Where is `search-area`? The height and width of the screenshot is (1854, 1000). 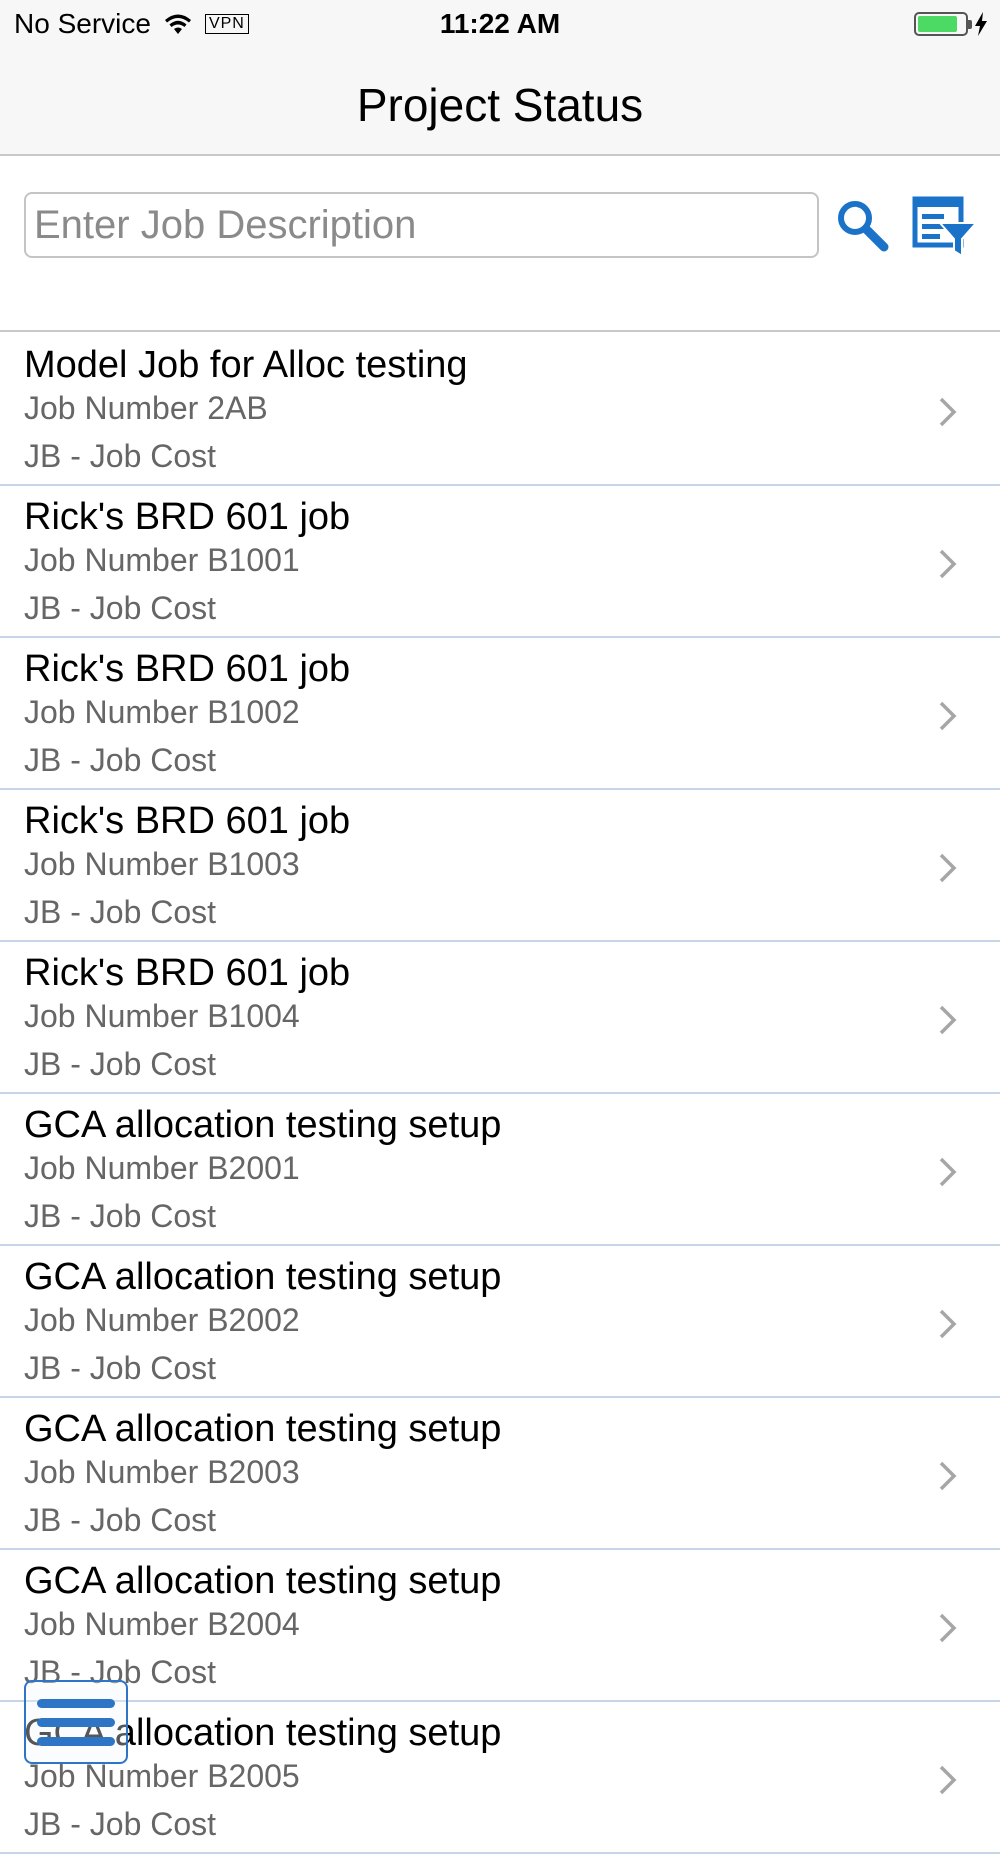
search-area is located at coordinates (500, 245).